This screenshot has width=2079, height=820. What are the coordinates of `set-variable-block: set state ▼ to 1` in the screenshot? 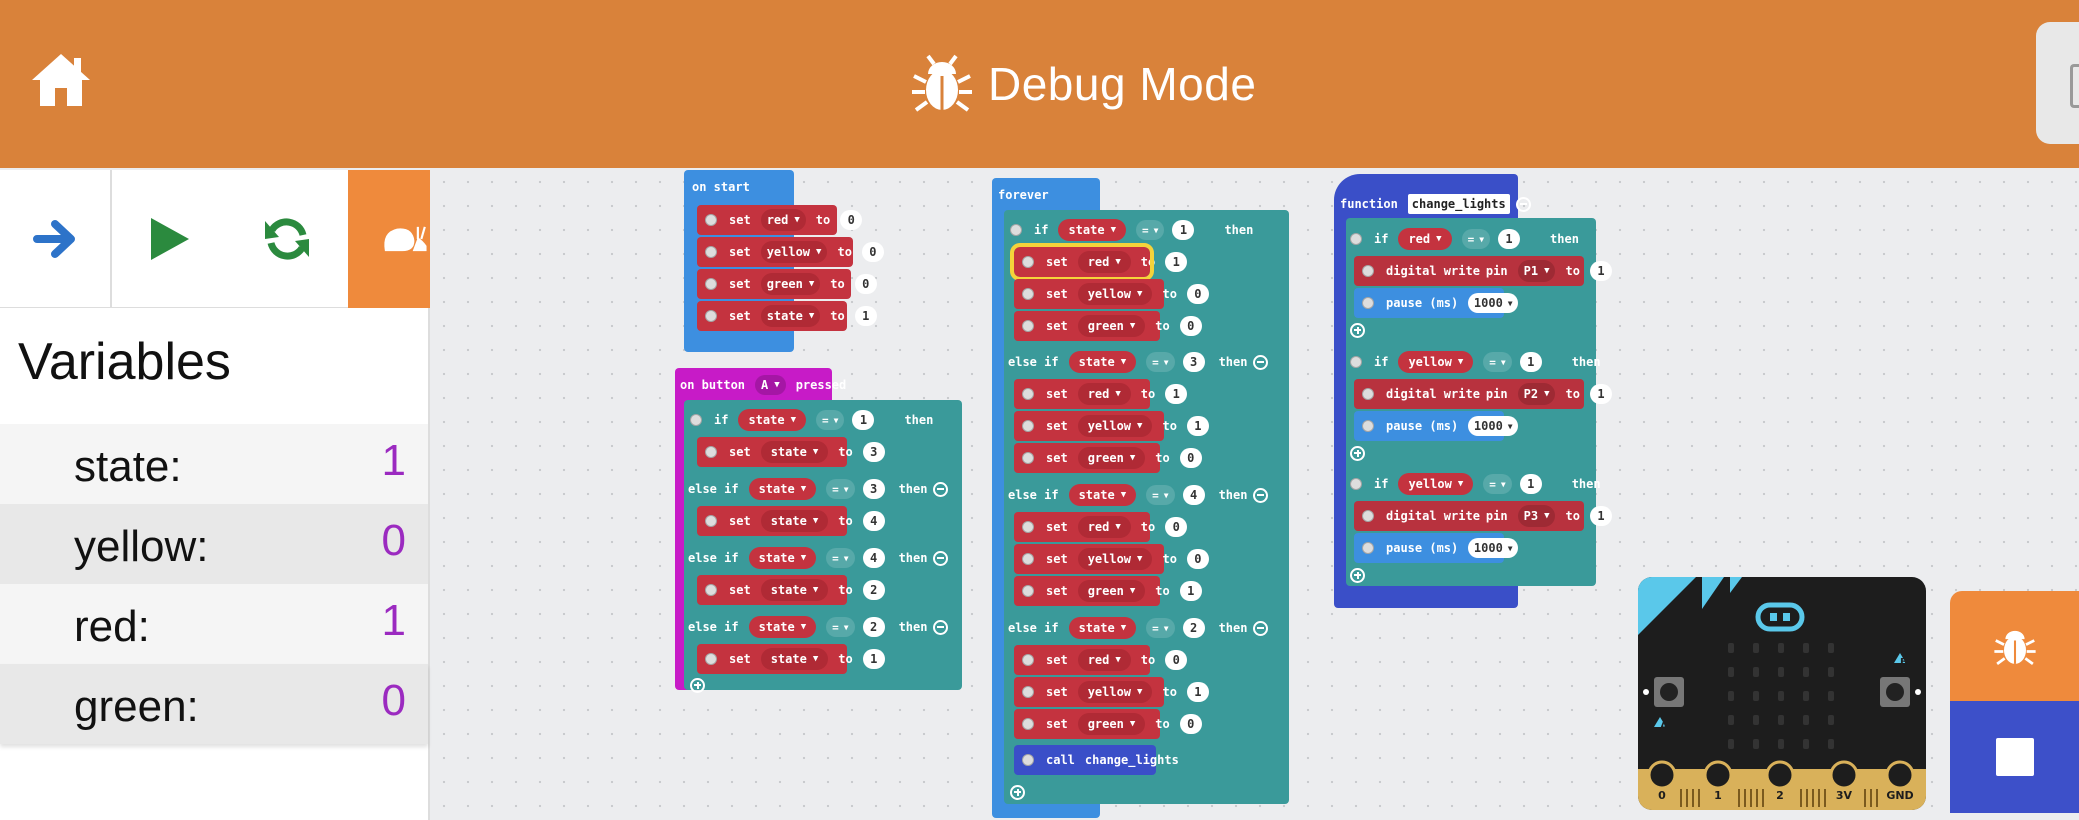 It's located at (791, 659).